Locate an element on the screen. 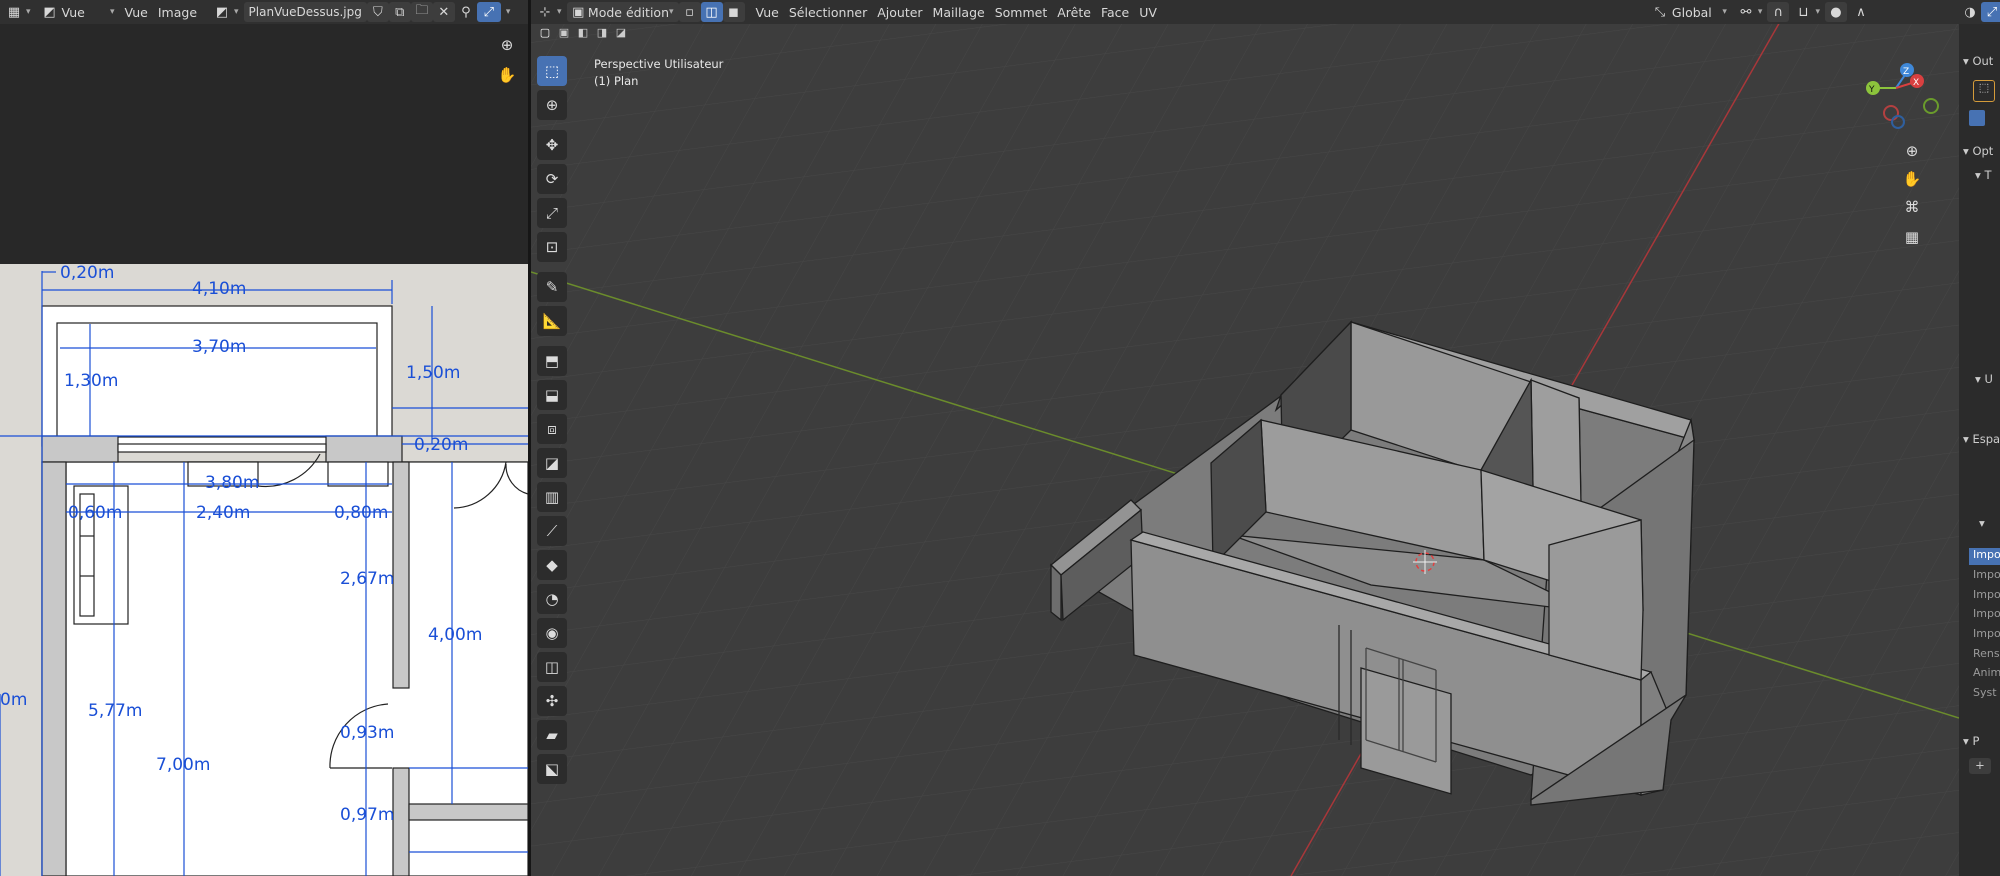 This screenshot has width=2000, height=876. snap-toggle: ∩ is located at coordinates (1778, 12).